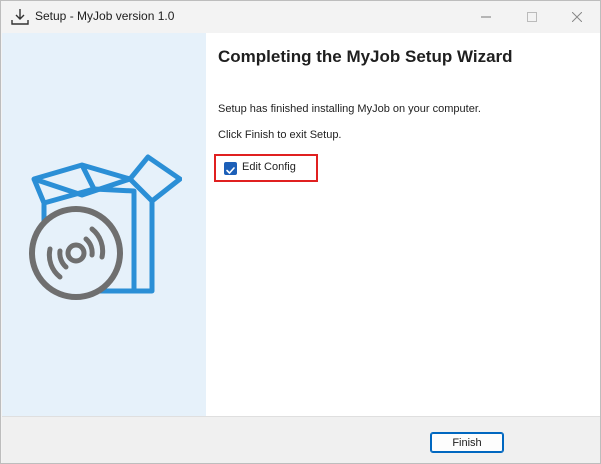  What do you see at coordinates (301, 439) in the screenshot?
I see `button-bar: Finish` at bounding box center [301, 439].